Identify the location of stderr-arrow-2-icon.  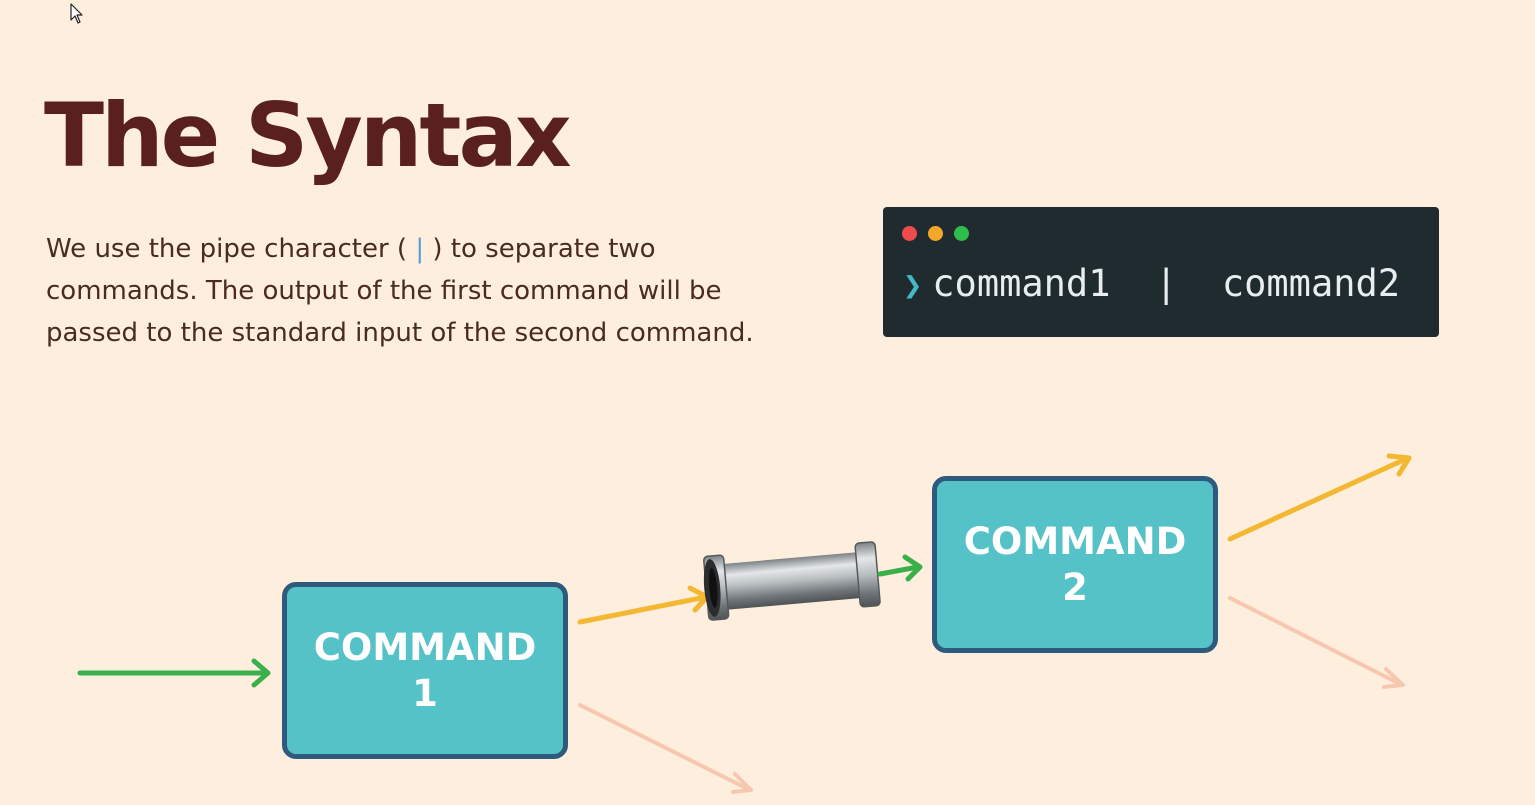
(1316, 642).